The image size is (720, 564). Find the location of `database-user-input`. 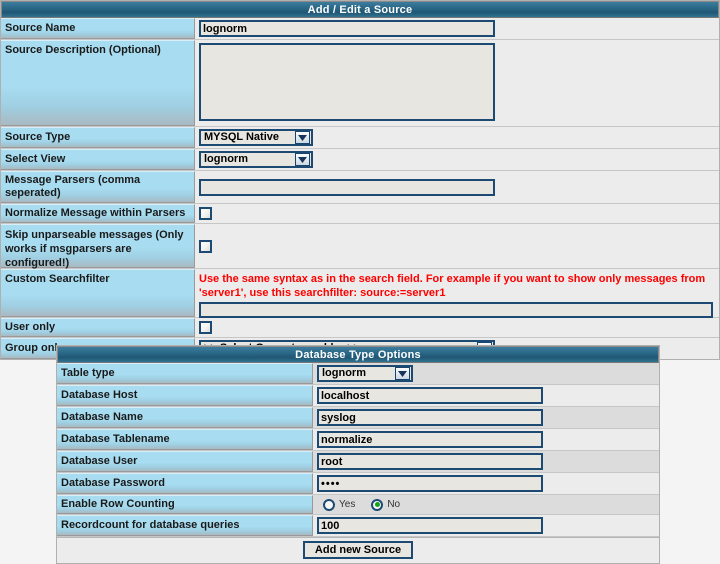

database-user-input is located at coordinates (430, 461).